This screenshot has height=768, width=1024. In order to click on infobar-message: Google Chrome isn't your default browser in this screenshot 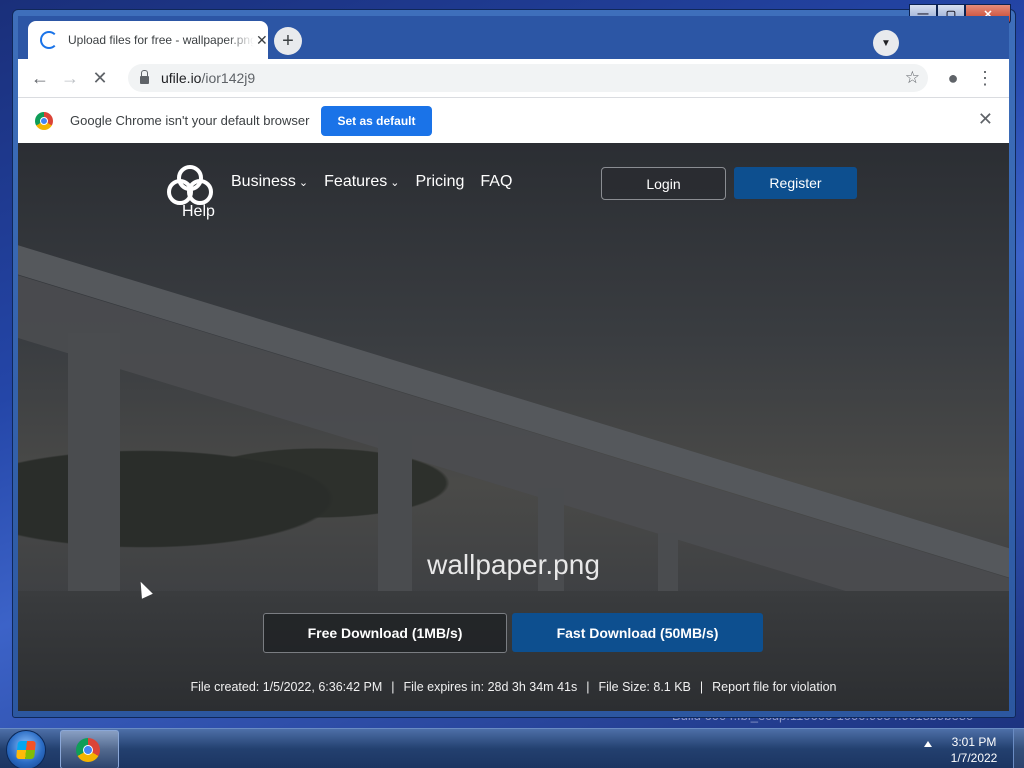, I will do `click(190, 120)`.